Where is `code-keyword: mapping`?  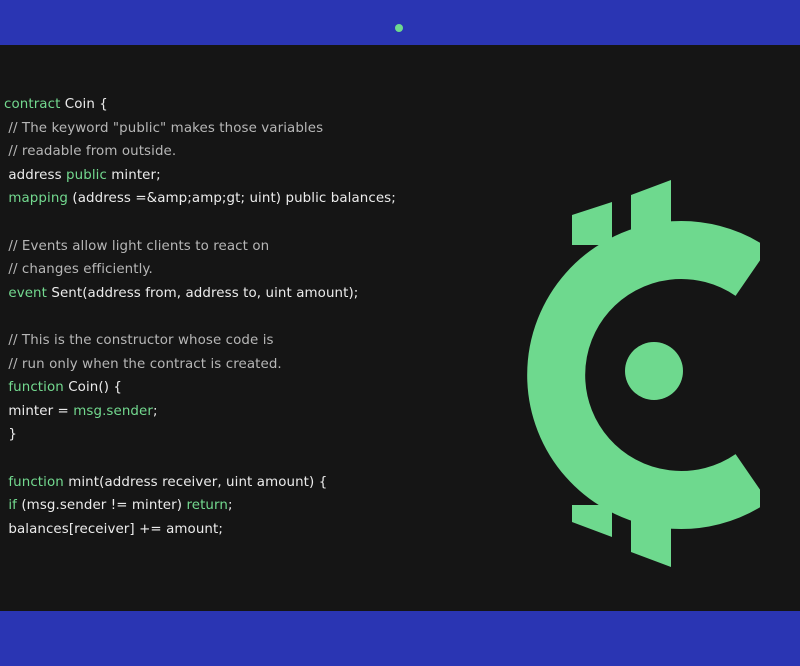 code-keyword: mapping is located at coordinates (36, 199).